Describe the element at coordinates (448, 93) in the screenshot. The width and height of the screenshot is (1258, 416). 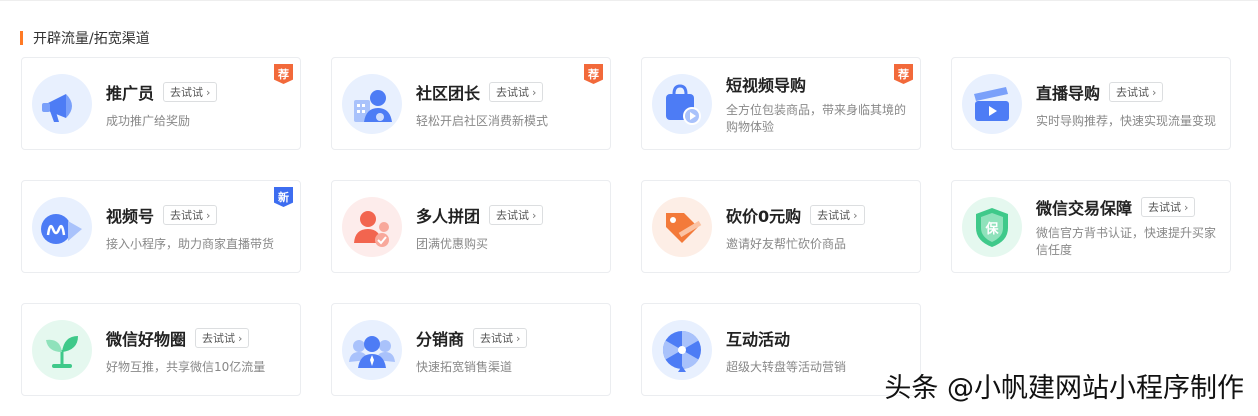
I see `card-title: 社区团长` at that location.